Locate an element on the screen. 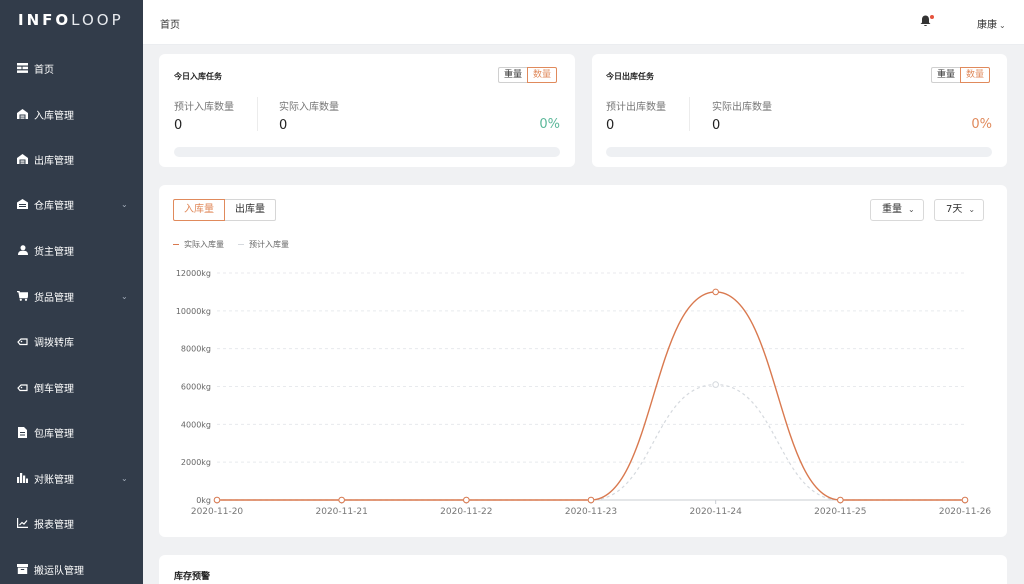 Image resolution: width=1024 pixels, height=584 pixels. brand-logo-bold: INFO is located at coordinates (45, 20).